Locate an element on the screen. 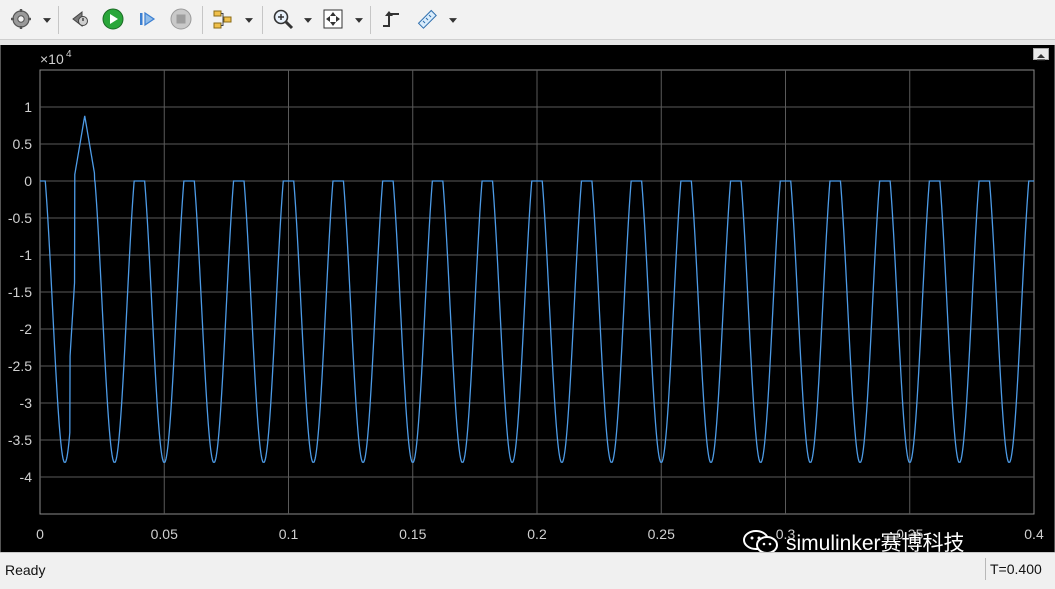 The width and height of the screenshot is (1055, 589). y-tick-label: -3 is located at coordinates (26, 403).